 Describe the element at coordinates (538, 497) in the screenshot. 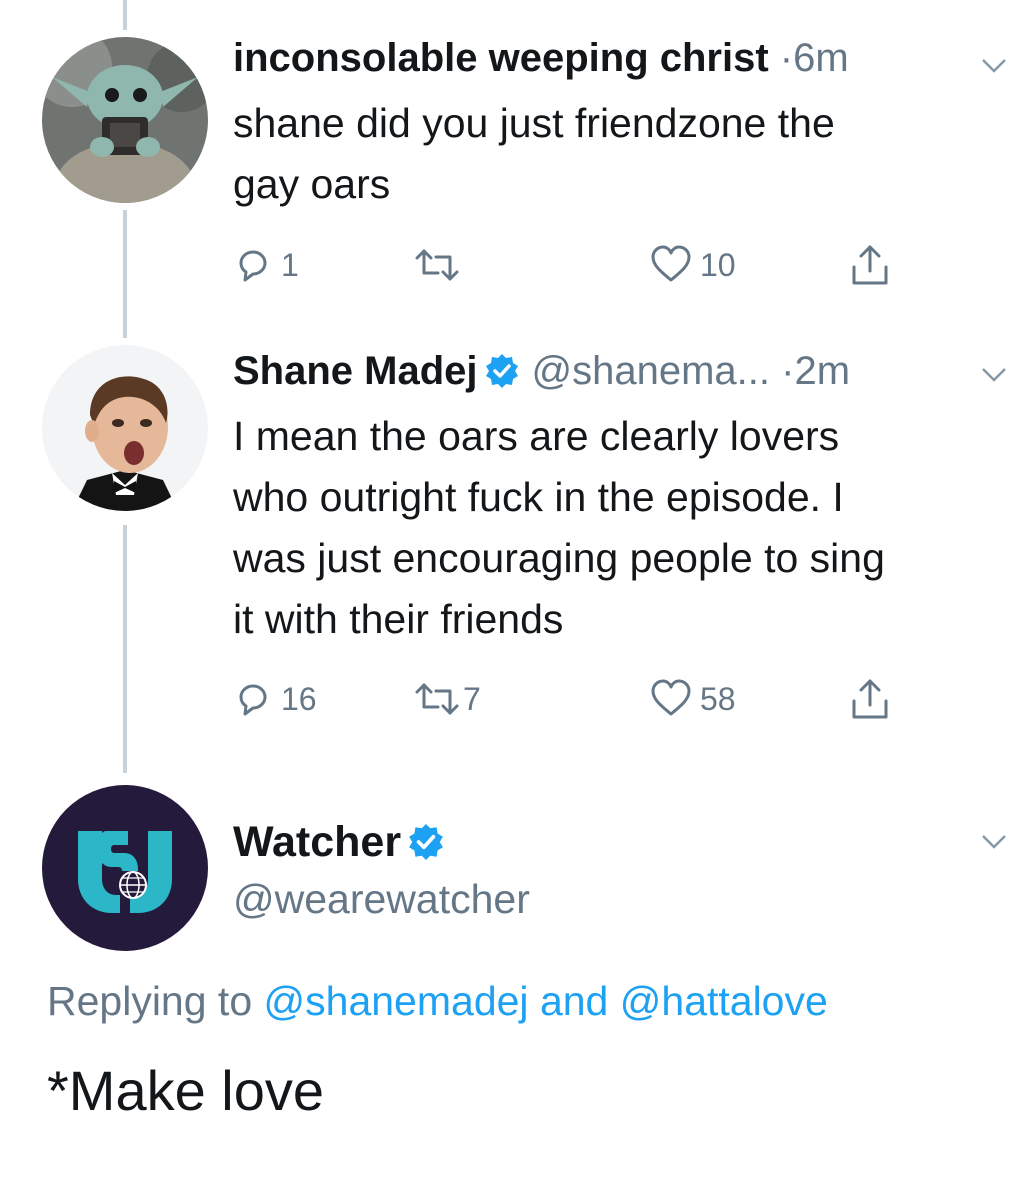

I see `text-line: who outright fuck in the episode. I` at that location.